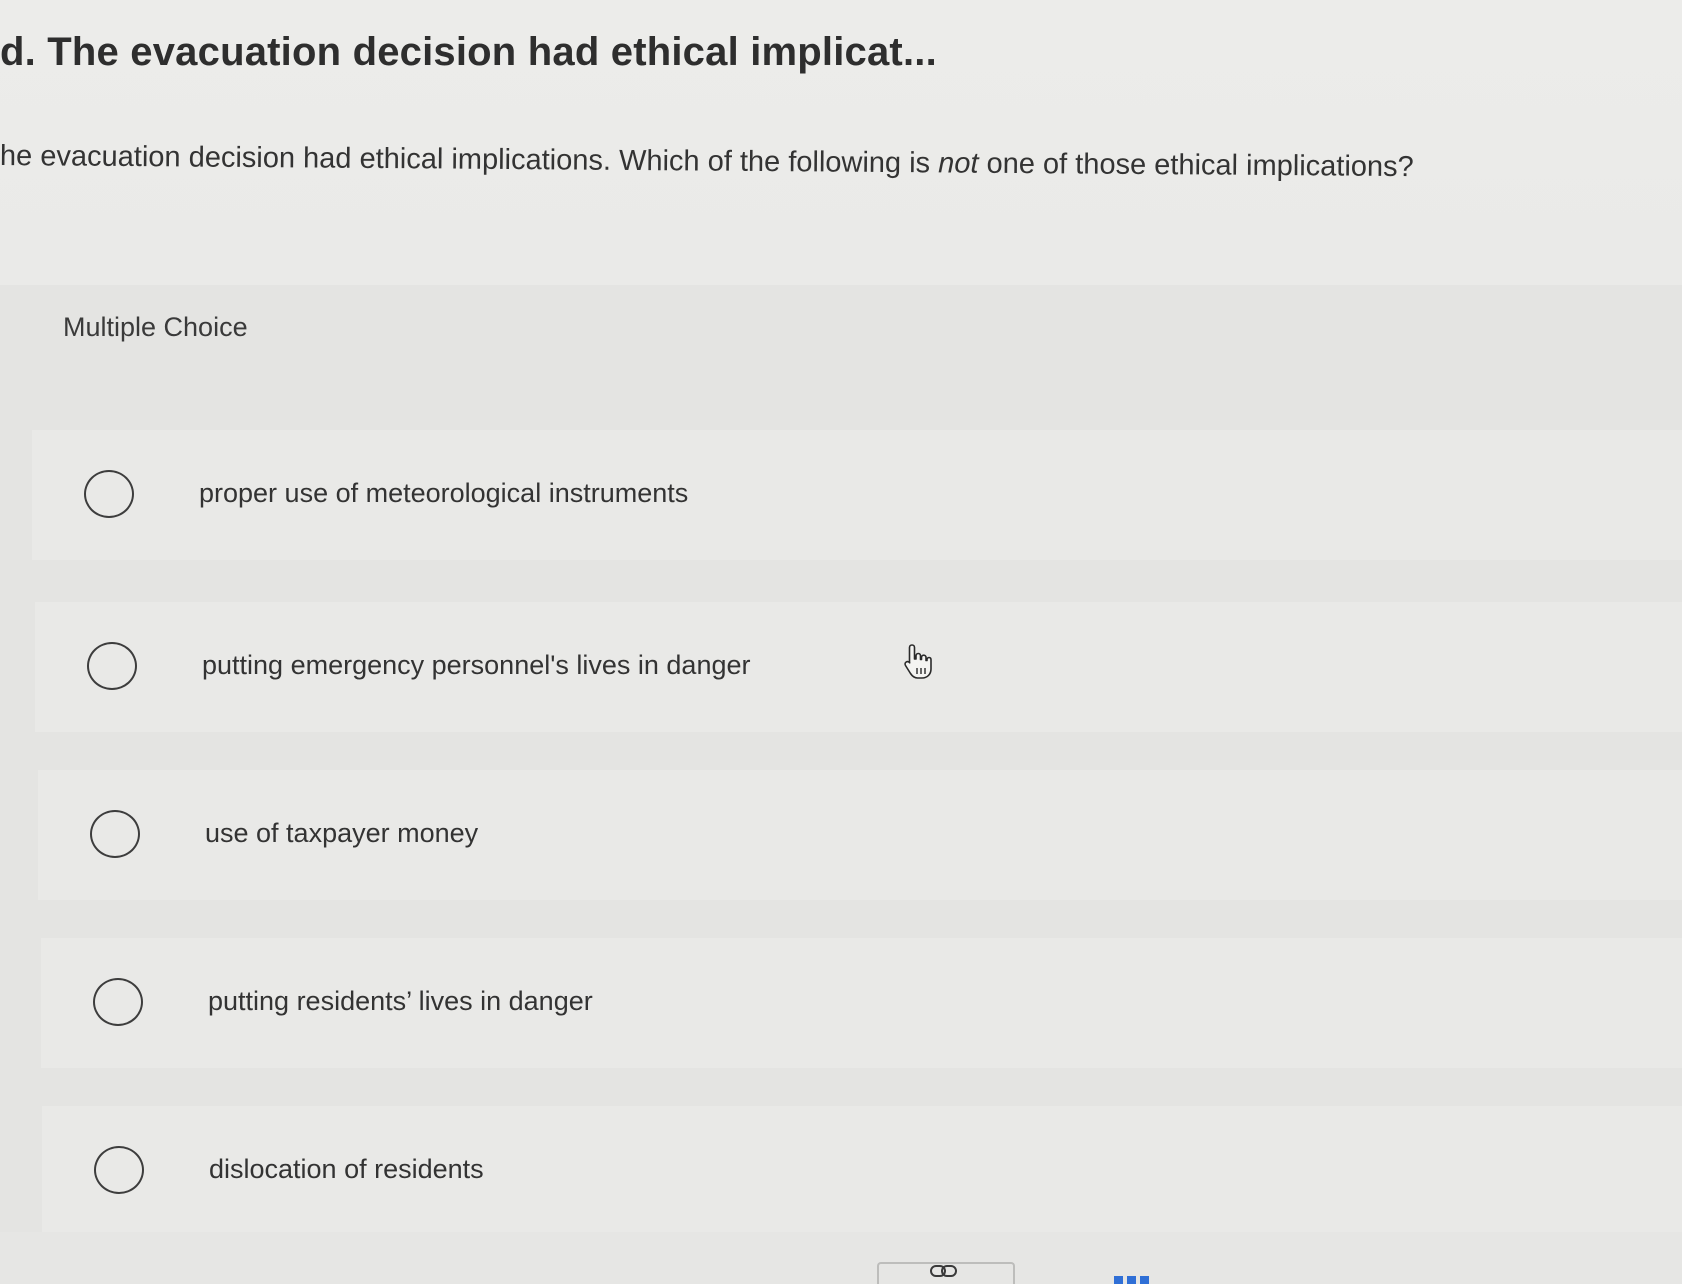 Image resolution: width=1682 pixels, height=1284 pixels. What do you see at coordinates (862, 1171) in the screenshot?
I see `answer-option: dislocation of residents` at bounding box center [862, 1171].